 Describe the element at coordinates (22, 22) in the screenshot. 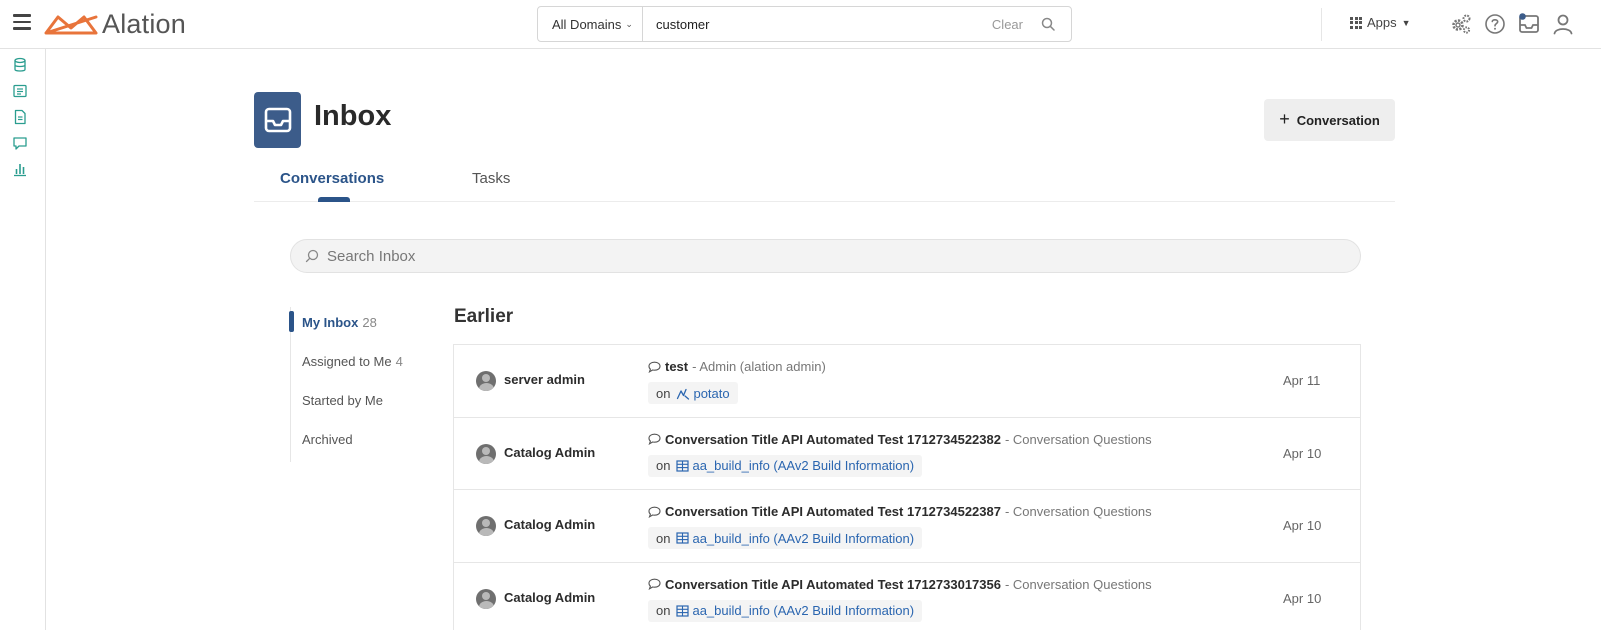

I see `menu-icon` at that location.